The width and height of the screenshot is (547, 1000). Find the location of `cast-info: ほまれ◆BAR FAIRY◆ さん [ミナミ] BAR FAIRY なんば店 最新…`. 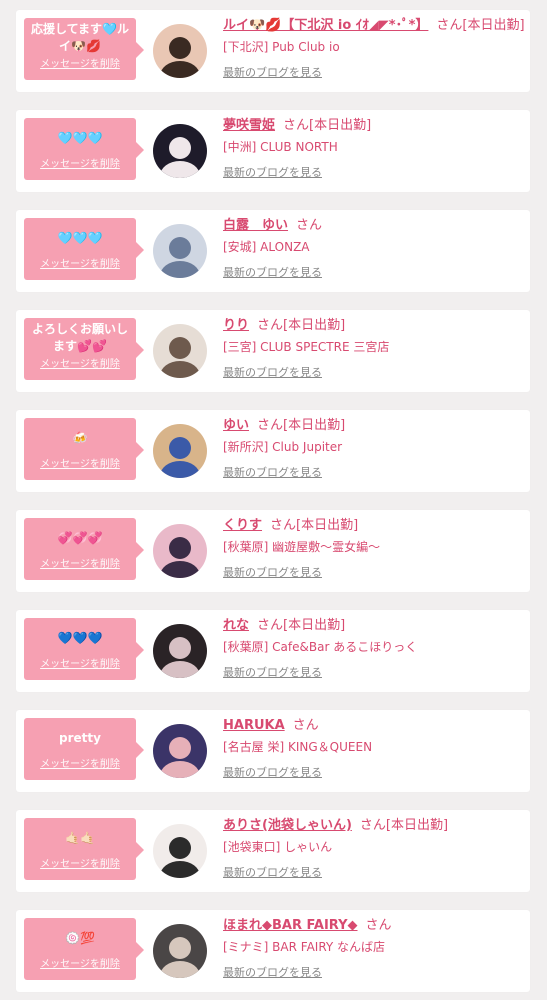

cast-info: ほまれ◆BAR FAIRY◆ さん [ミナミ] BAR FAIRY なんば店 最新… is located at coordinates (373, 948).